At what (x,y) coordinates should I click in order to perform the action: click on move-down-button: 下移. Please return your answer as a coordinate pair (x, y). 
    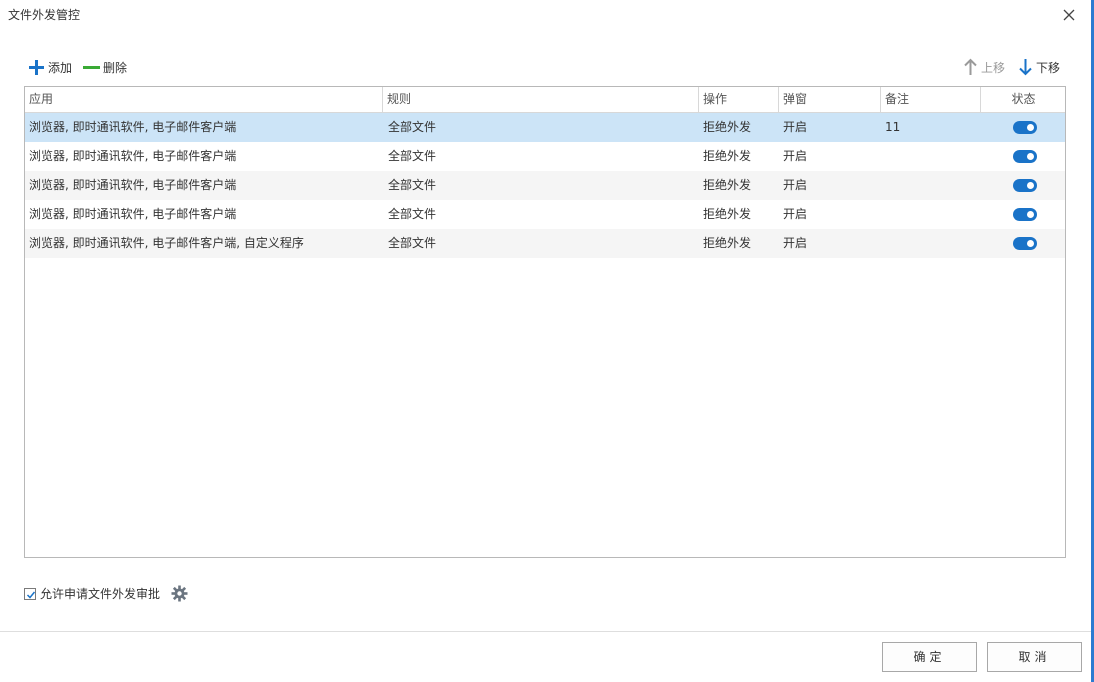
    Looking at the image, I should click on (1039, 67).